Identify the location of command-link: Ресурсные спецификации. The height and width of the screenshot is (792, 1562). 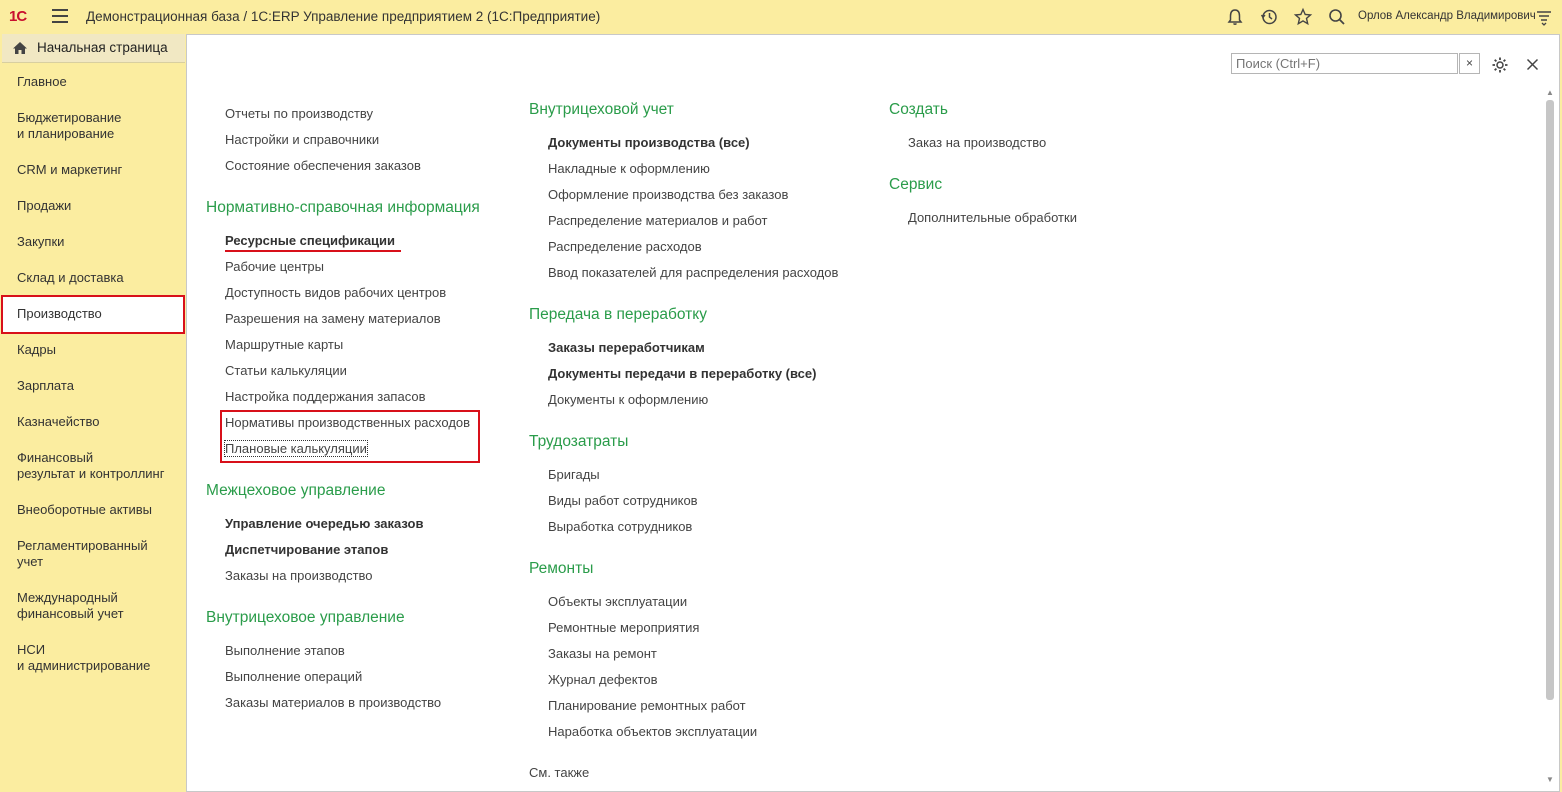
(310, 240).